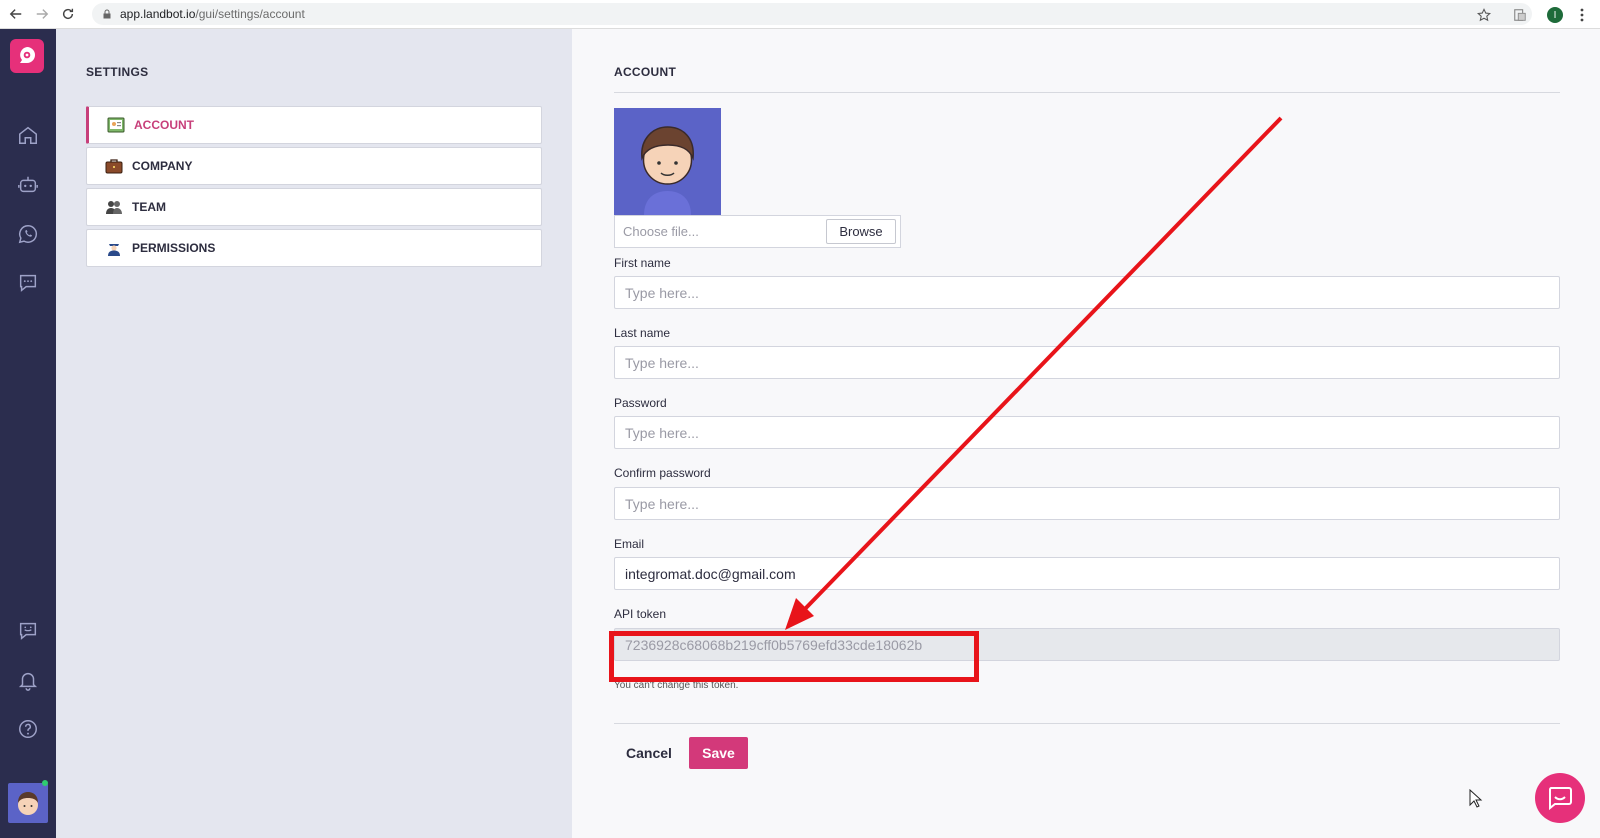  What do you see at coordinates (174, 248) in the screenshot?
I see `settings-menu-permissions-label: PERMISSIONS` at bounding box center [174, 248].